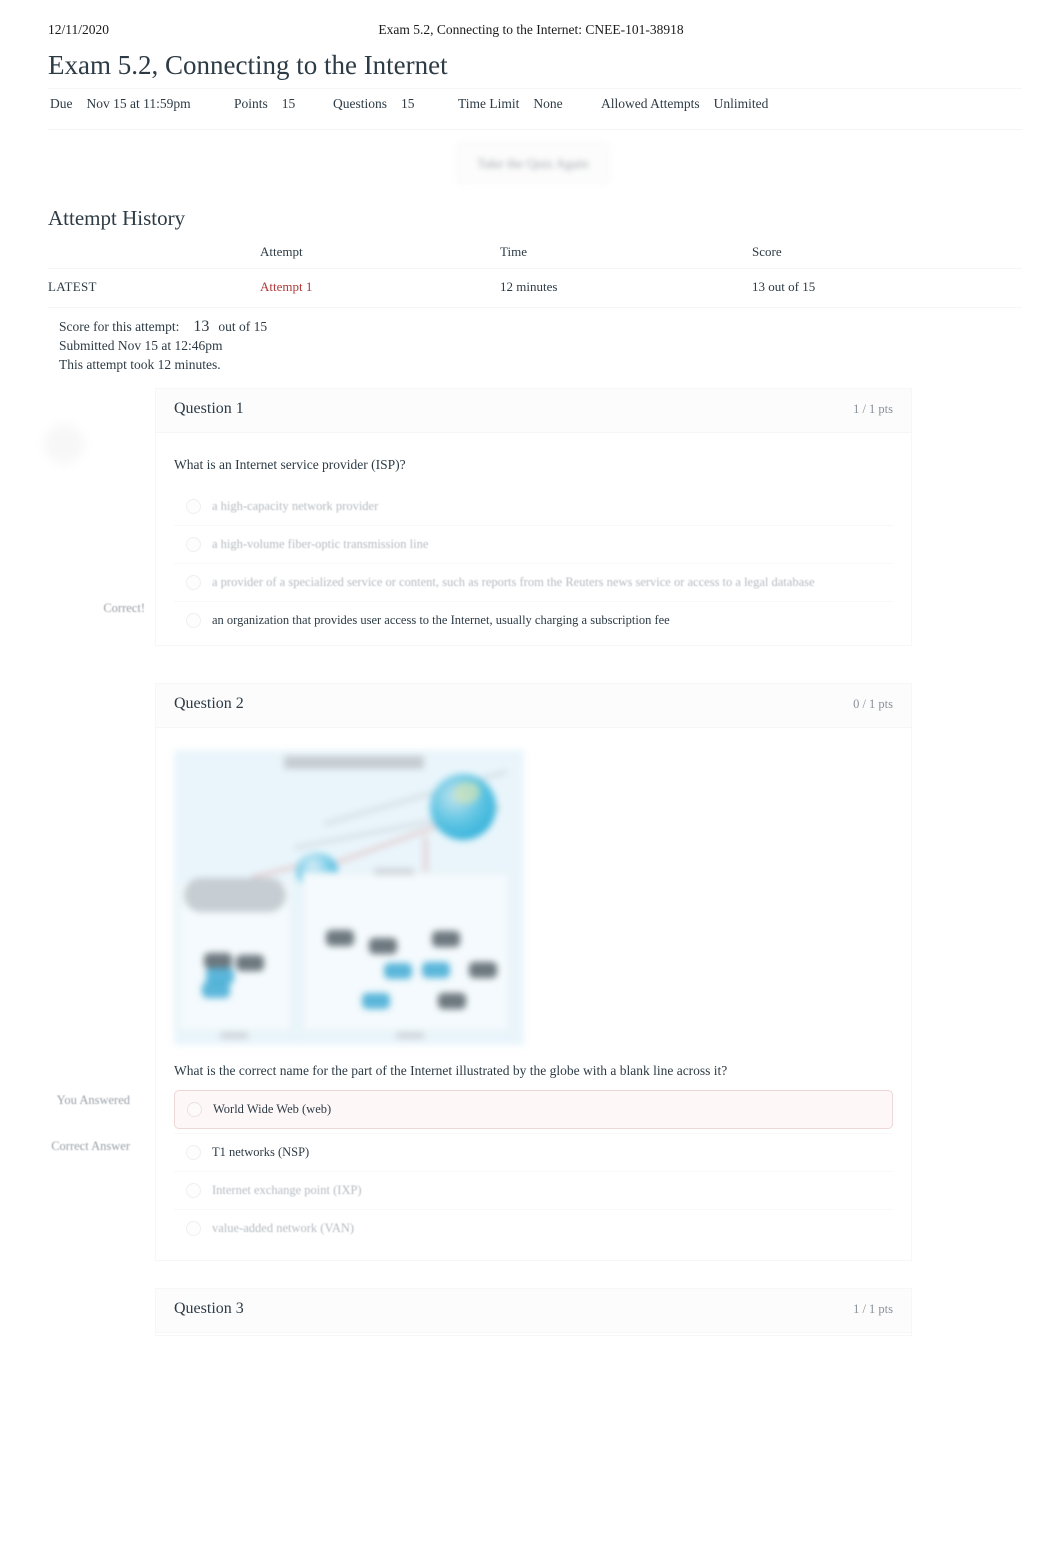  Describe the element at coordinates (251, 103) in the screenshot. I see `meta-points-label: Points` at that location.